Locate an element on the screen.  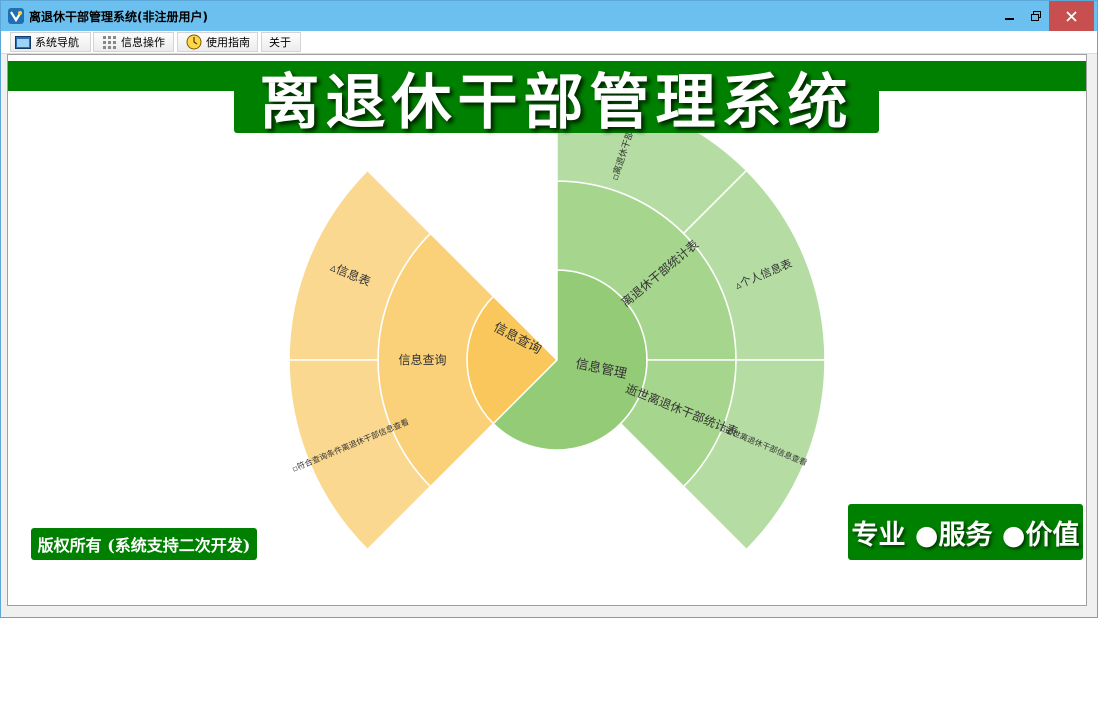
copyright-badge: 版权所有 (系统支持二次开发) is located at coordinates (144, 544).